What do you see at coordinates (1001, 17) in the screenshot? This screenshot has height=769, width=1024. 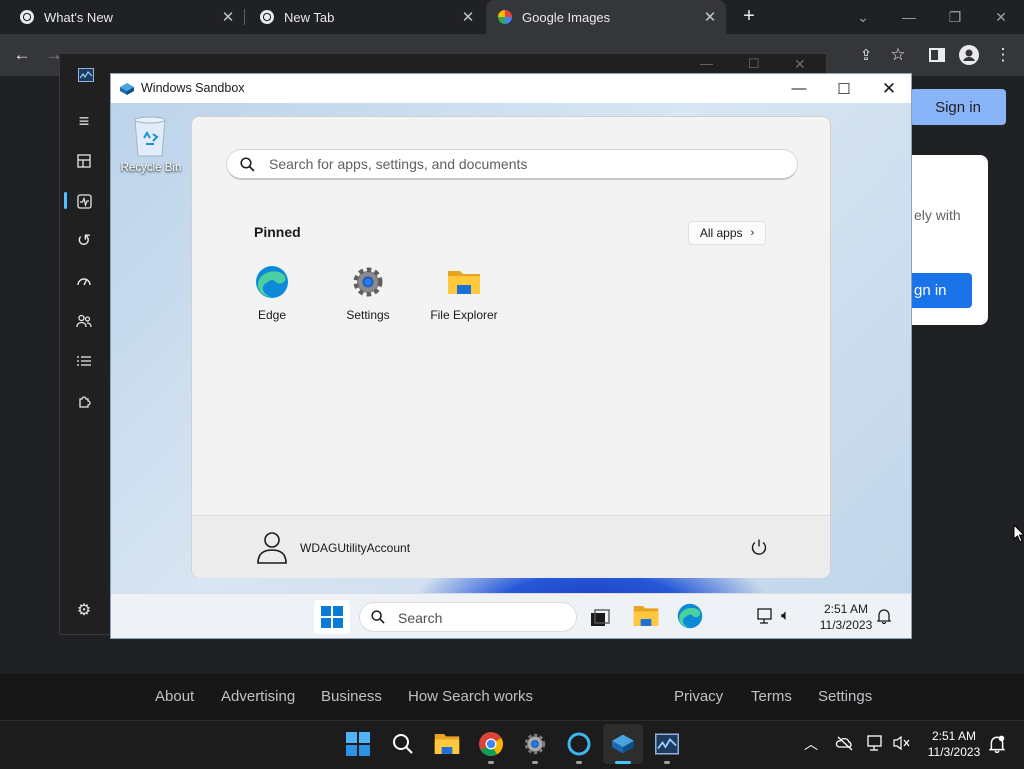 I see `close-window-icon: ✕` at bounding box center [1001, 17].